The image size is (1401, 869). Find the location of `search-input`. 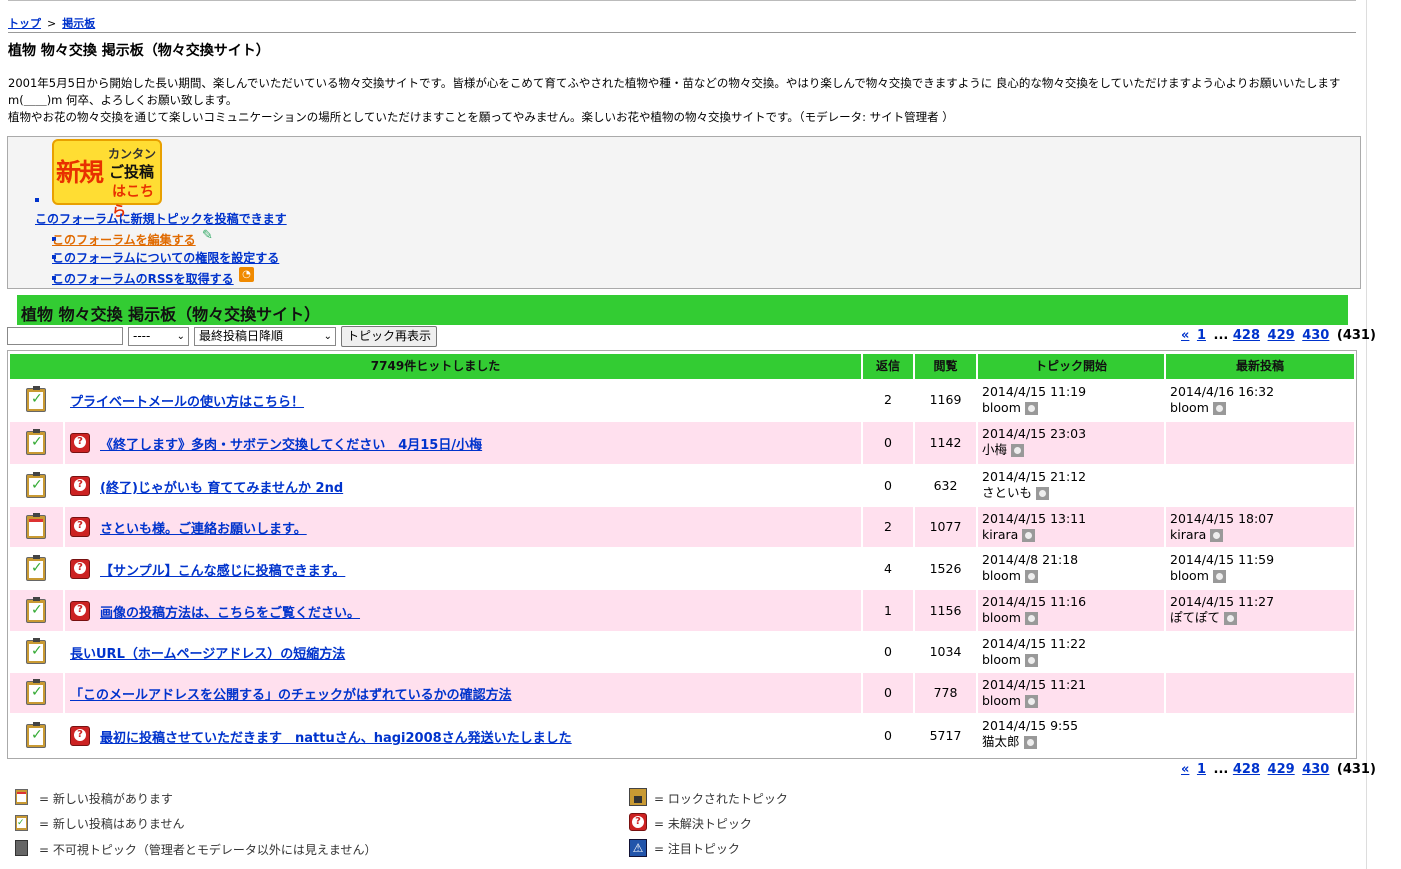

search-input is located at coordinates (65, 336).